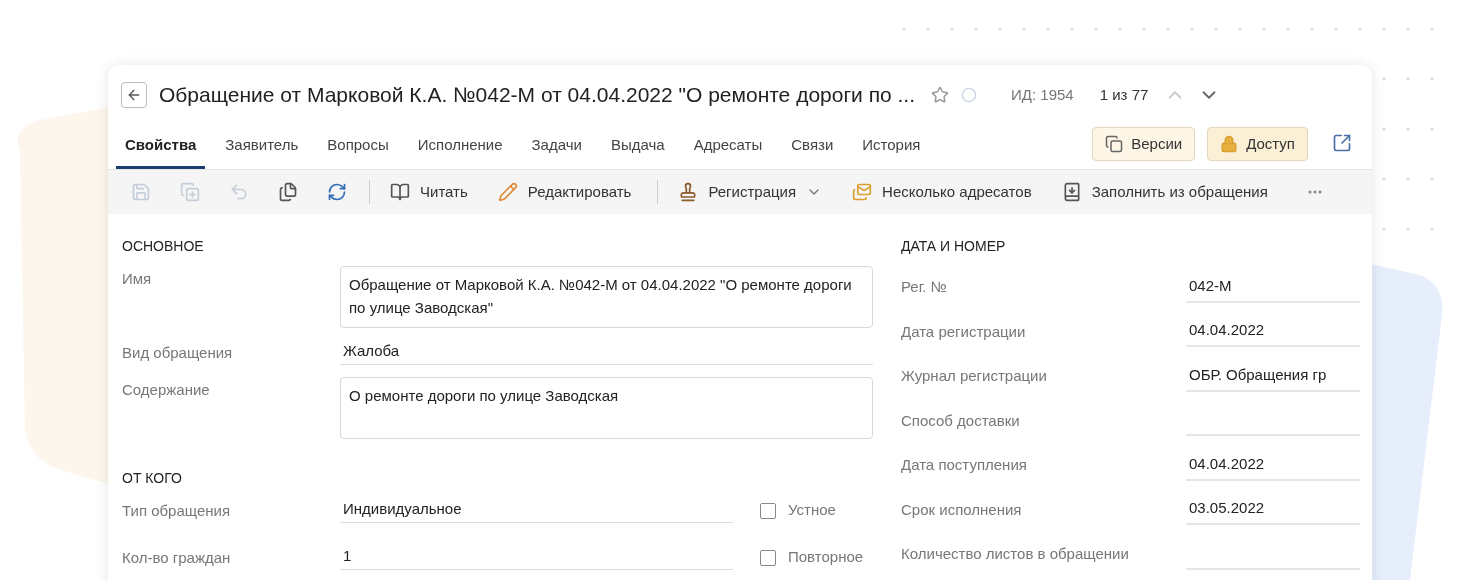  What do you see at coordinates (287, 192) in the screenshot?
I see `documents-icon` at bounding box center [287, 192].